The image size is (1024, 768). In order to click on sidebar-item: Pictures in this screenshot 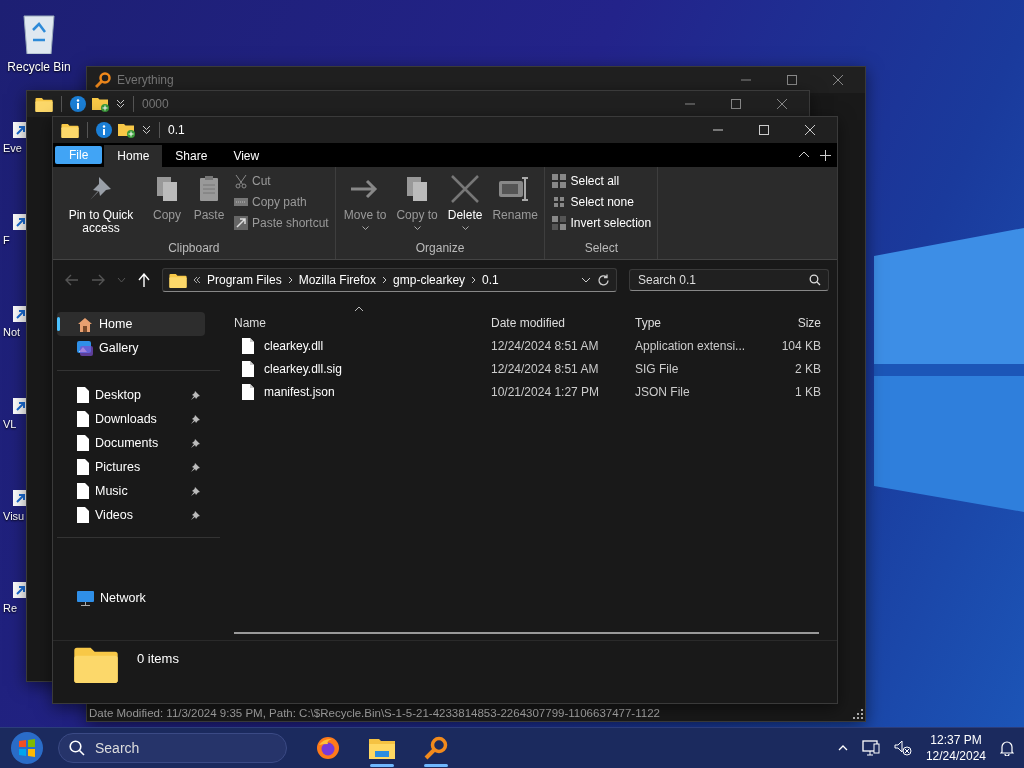, I will do `click(131, 467)`.